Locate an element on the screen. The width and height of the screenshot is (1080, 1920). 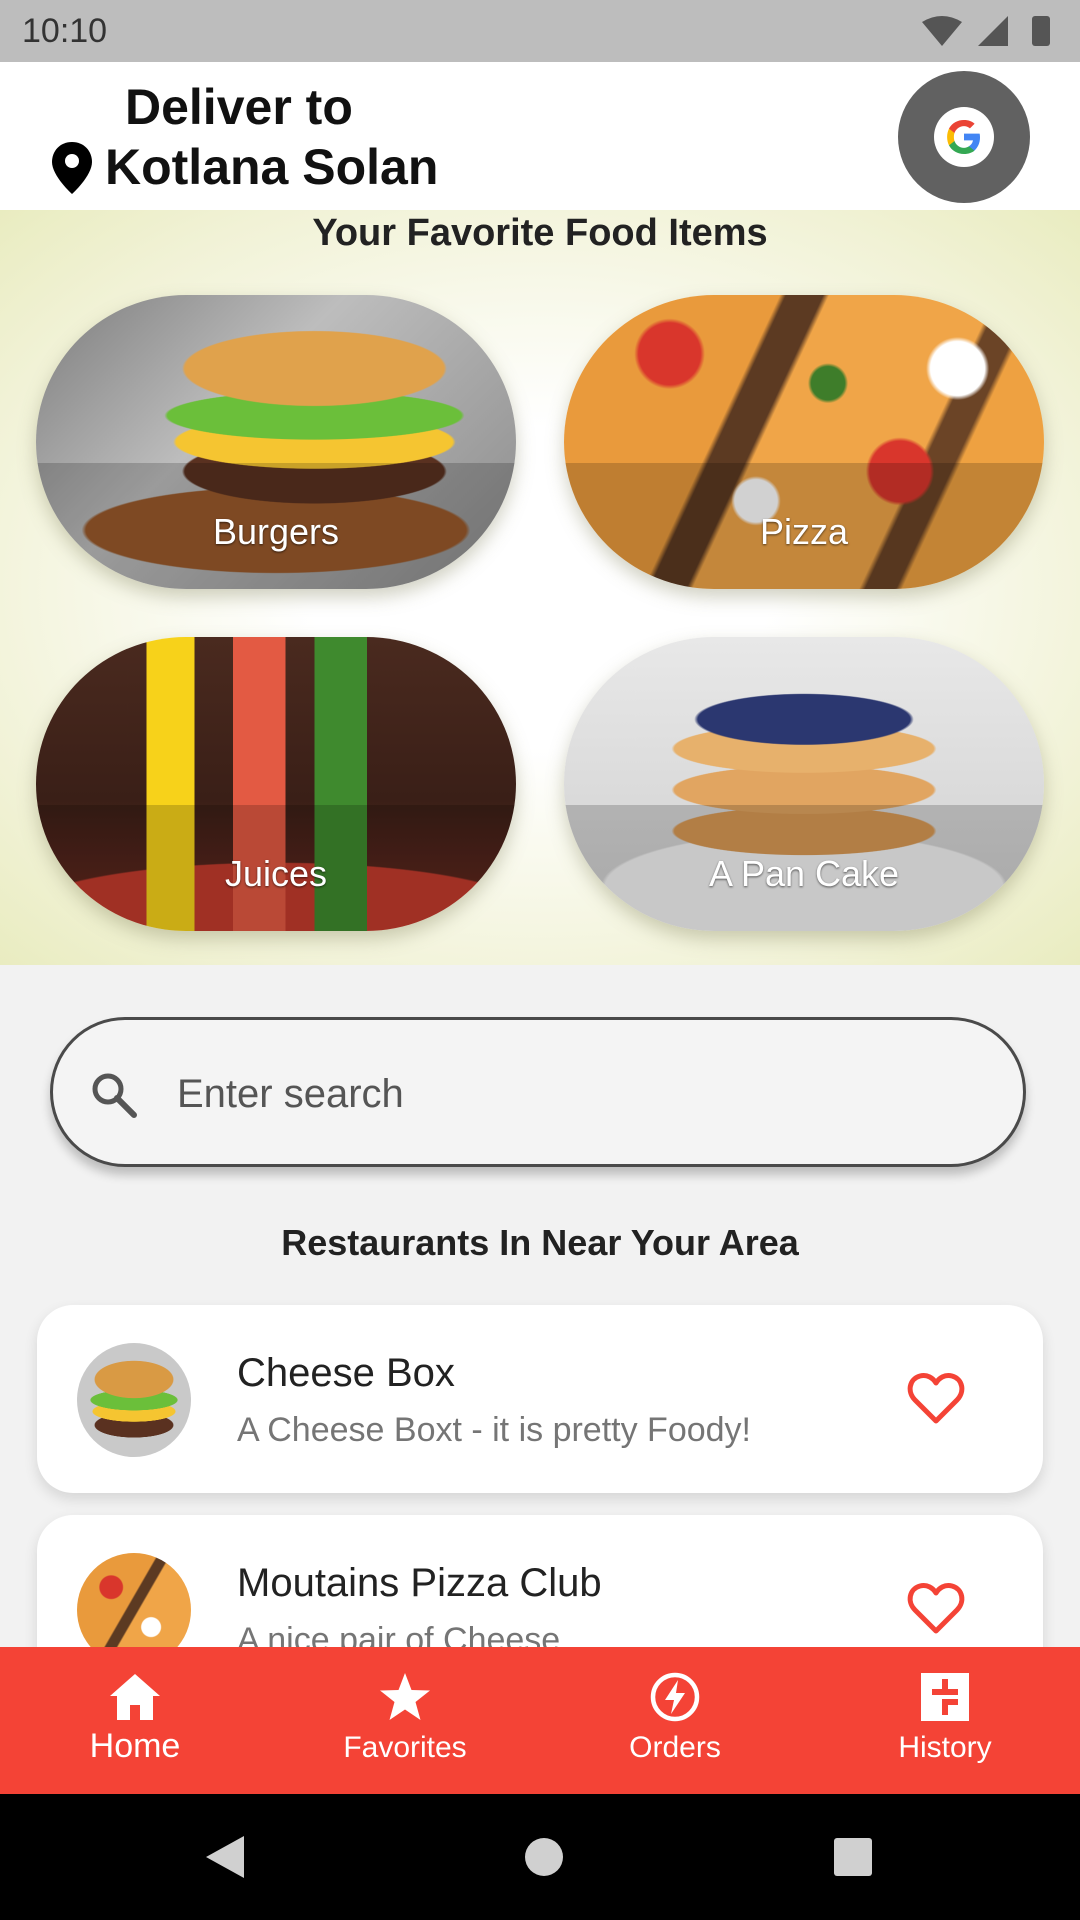
star-icon is located at coordinates (405, 1696).